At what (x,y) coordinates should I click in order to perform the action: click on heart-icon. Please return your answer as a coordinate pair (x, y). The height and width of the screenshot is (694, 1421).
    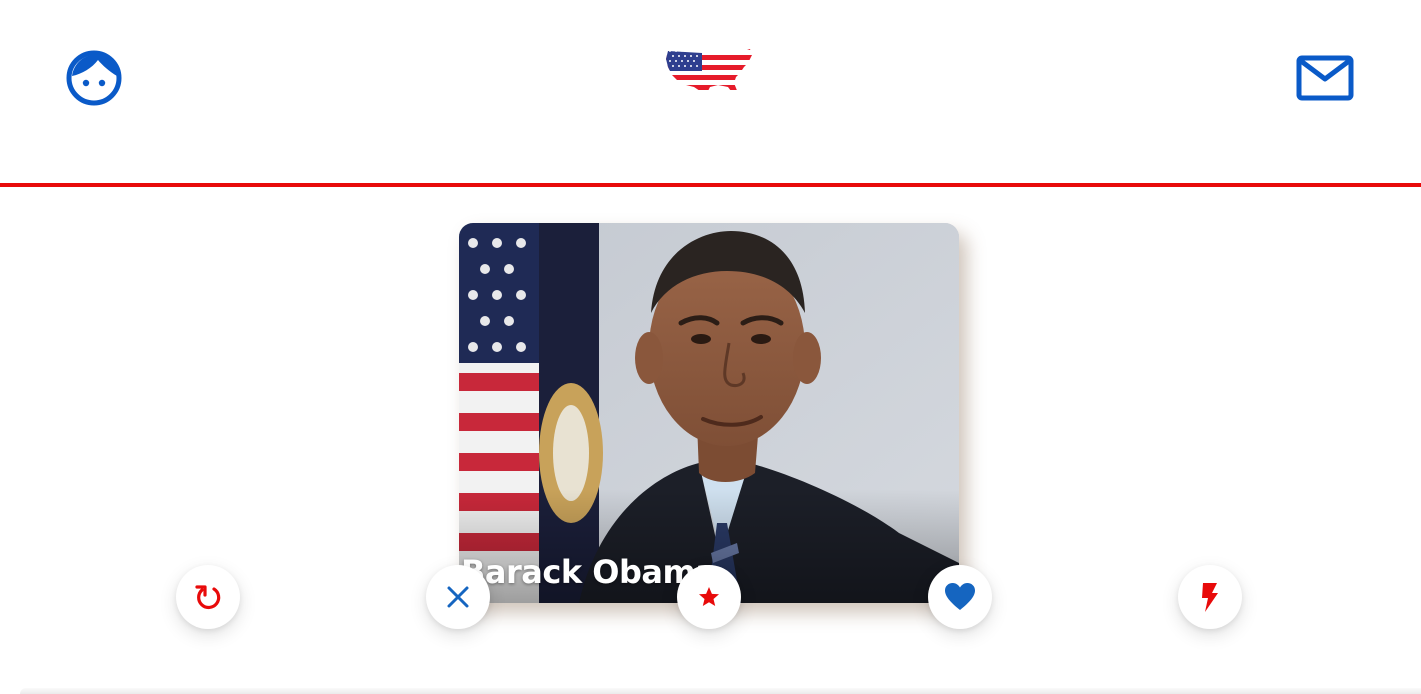
    Looking at the image, I should click on (960, 596).